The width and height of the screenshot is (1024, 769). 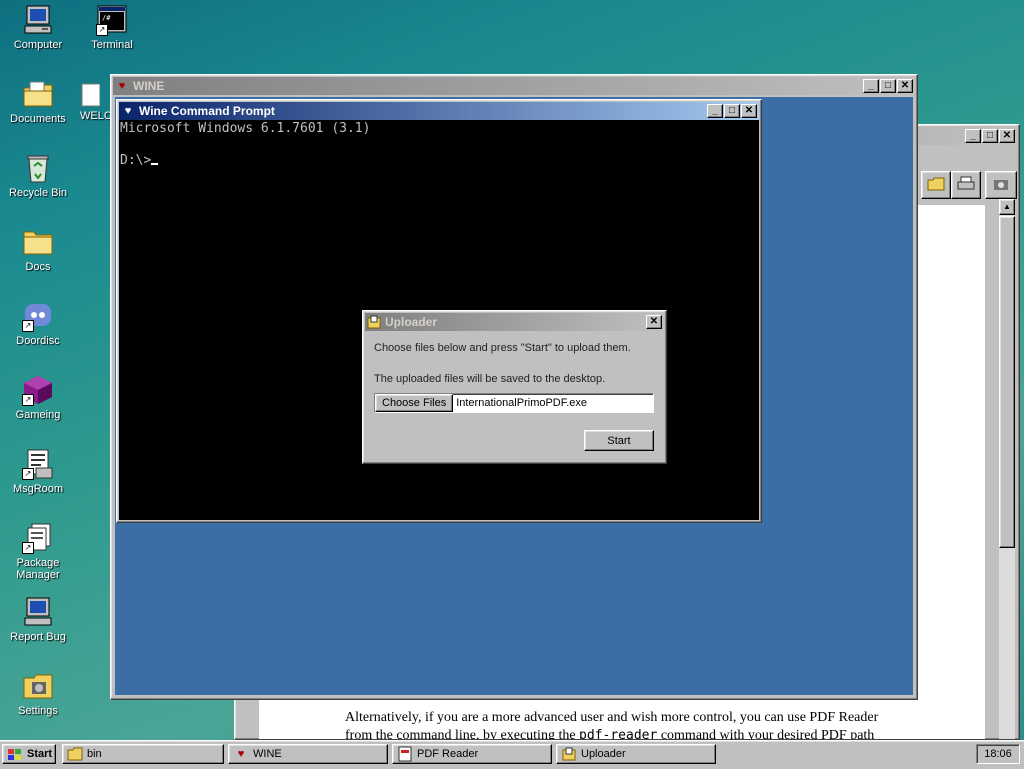 I want to click on desktop-icon-recycle-bin: Recycle Bin, so click(x=38, y=175).